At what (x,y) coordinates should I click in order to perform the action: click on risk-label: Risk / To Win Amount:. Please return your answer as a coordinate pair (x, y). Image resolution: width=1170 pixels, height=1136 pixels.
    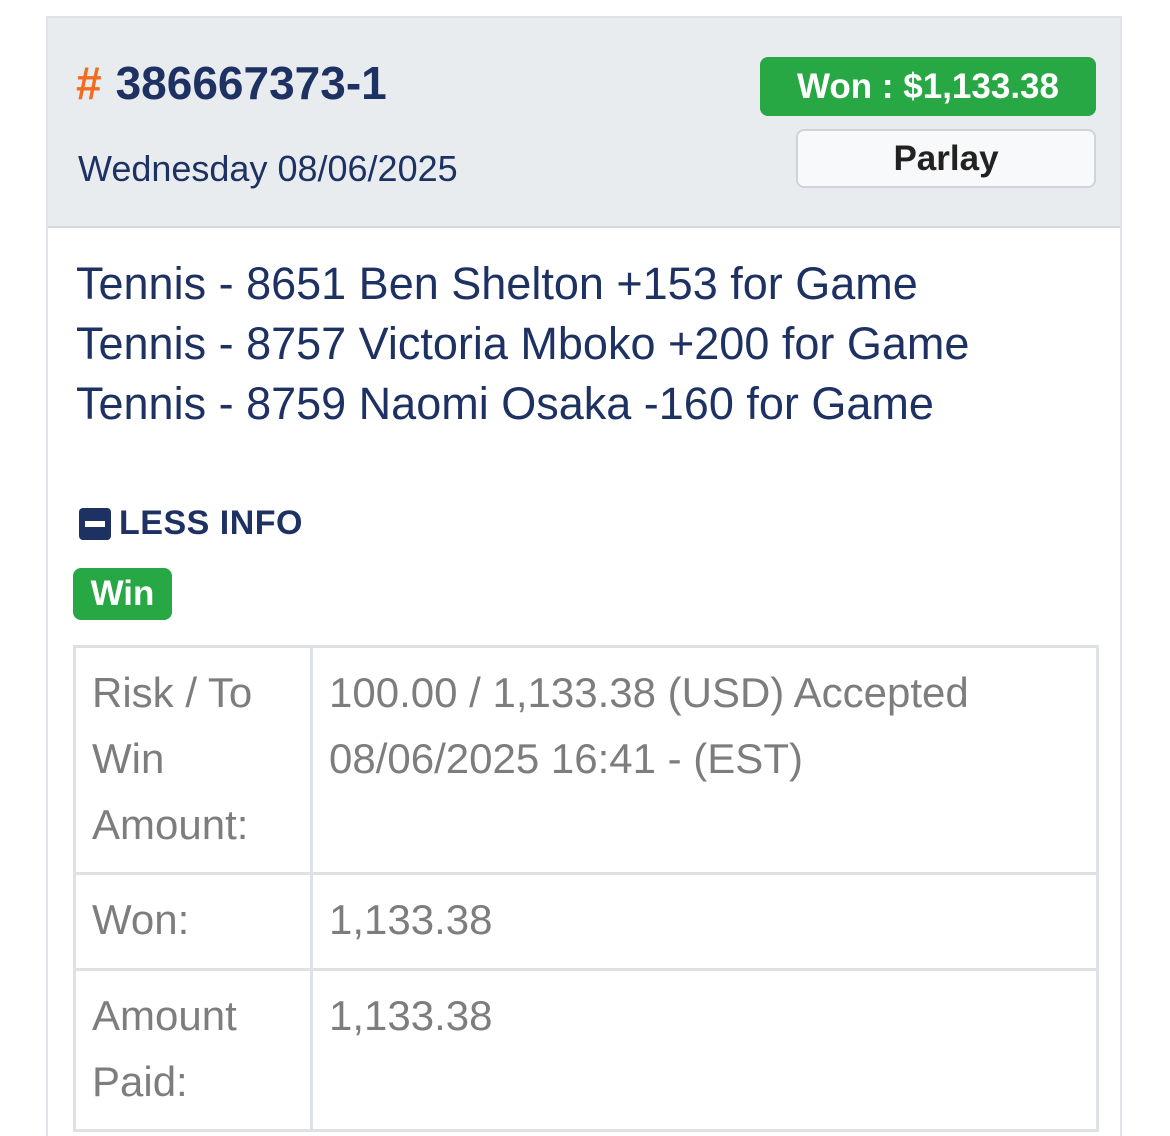
    Looking at the image, I should click on (193, 760).